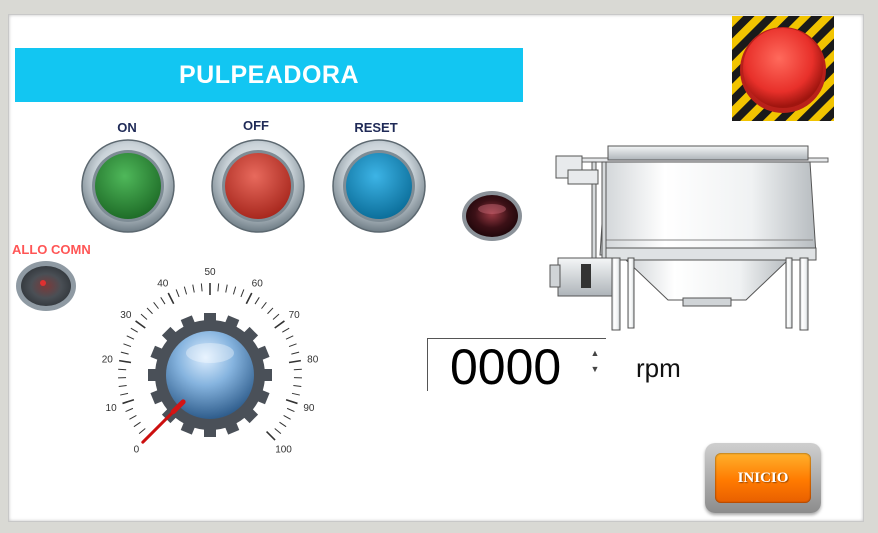  What do you see at coordinates (210, 272) in the screenshot?
I see `gauge-tick-label: 50` at bounding box center [210, 272].